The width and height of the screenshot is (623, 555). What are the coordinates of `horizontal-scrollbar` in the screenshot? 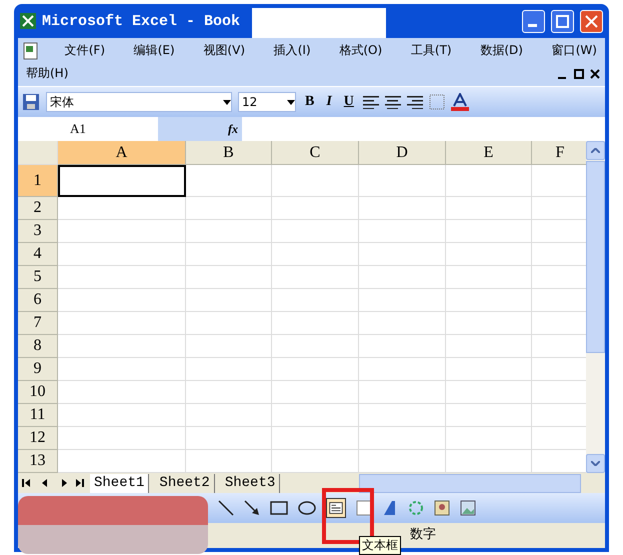 It's located at (470, 483).